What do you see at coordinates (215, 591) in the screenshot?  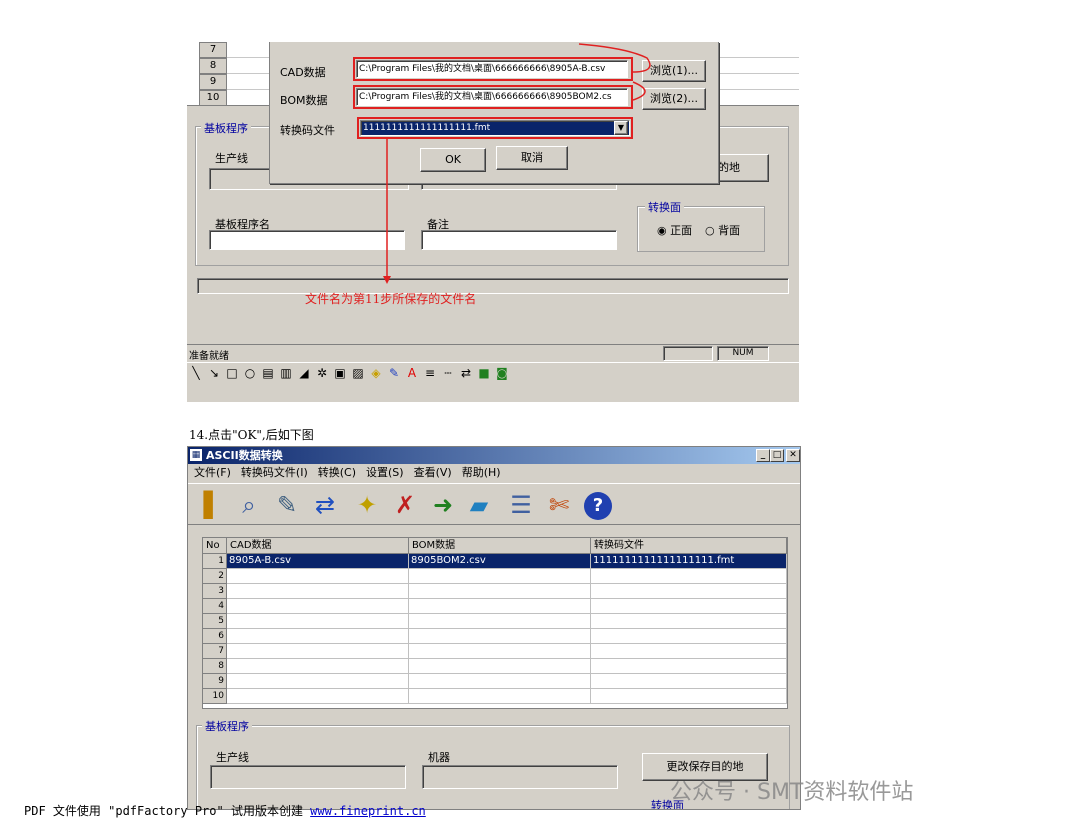 I see `row-number: 3` at bounding box center [215, 591].